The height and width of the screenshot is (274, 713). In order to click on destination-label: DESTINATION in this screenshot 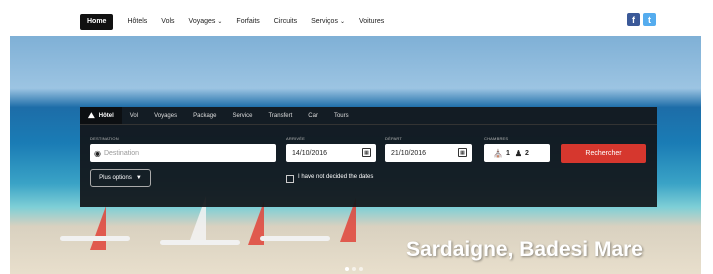, I will do `click(104, 138)`.